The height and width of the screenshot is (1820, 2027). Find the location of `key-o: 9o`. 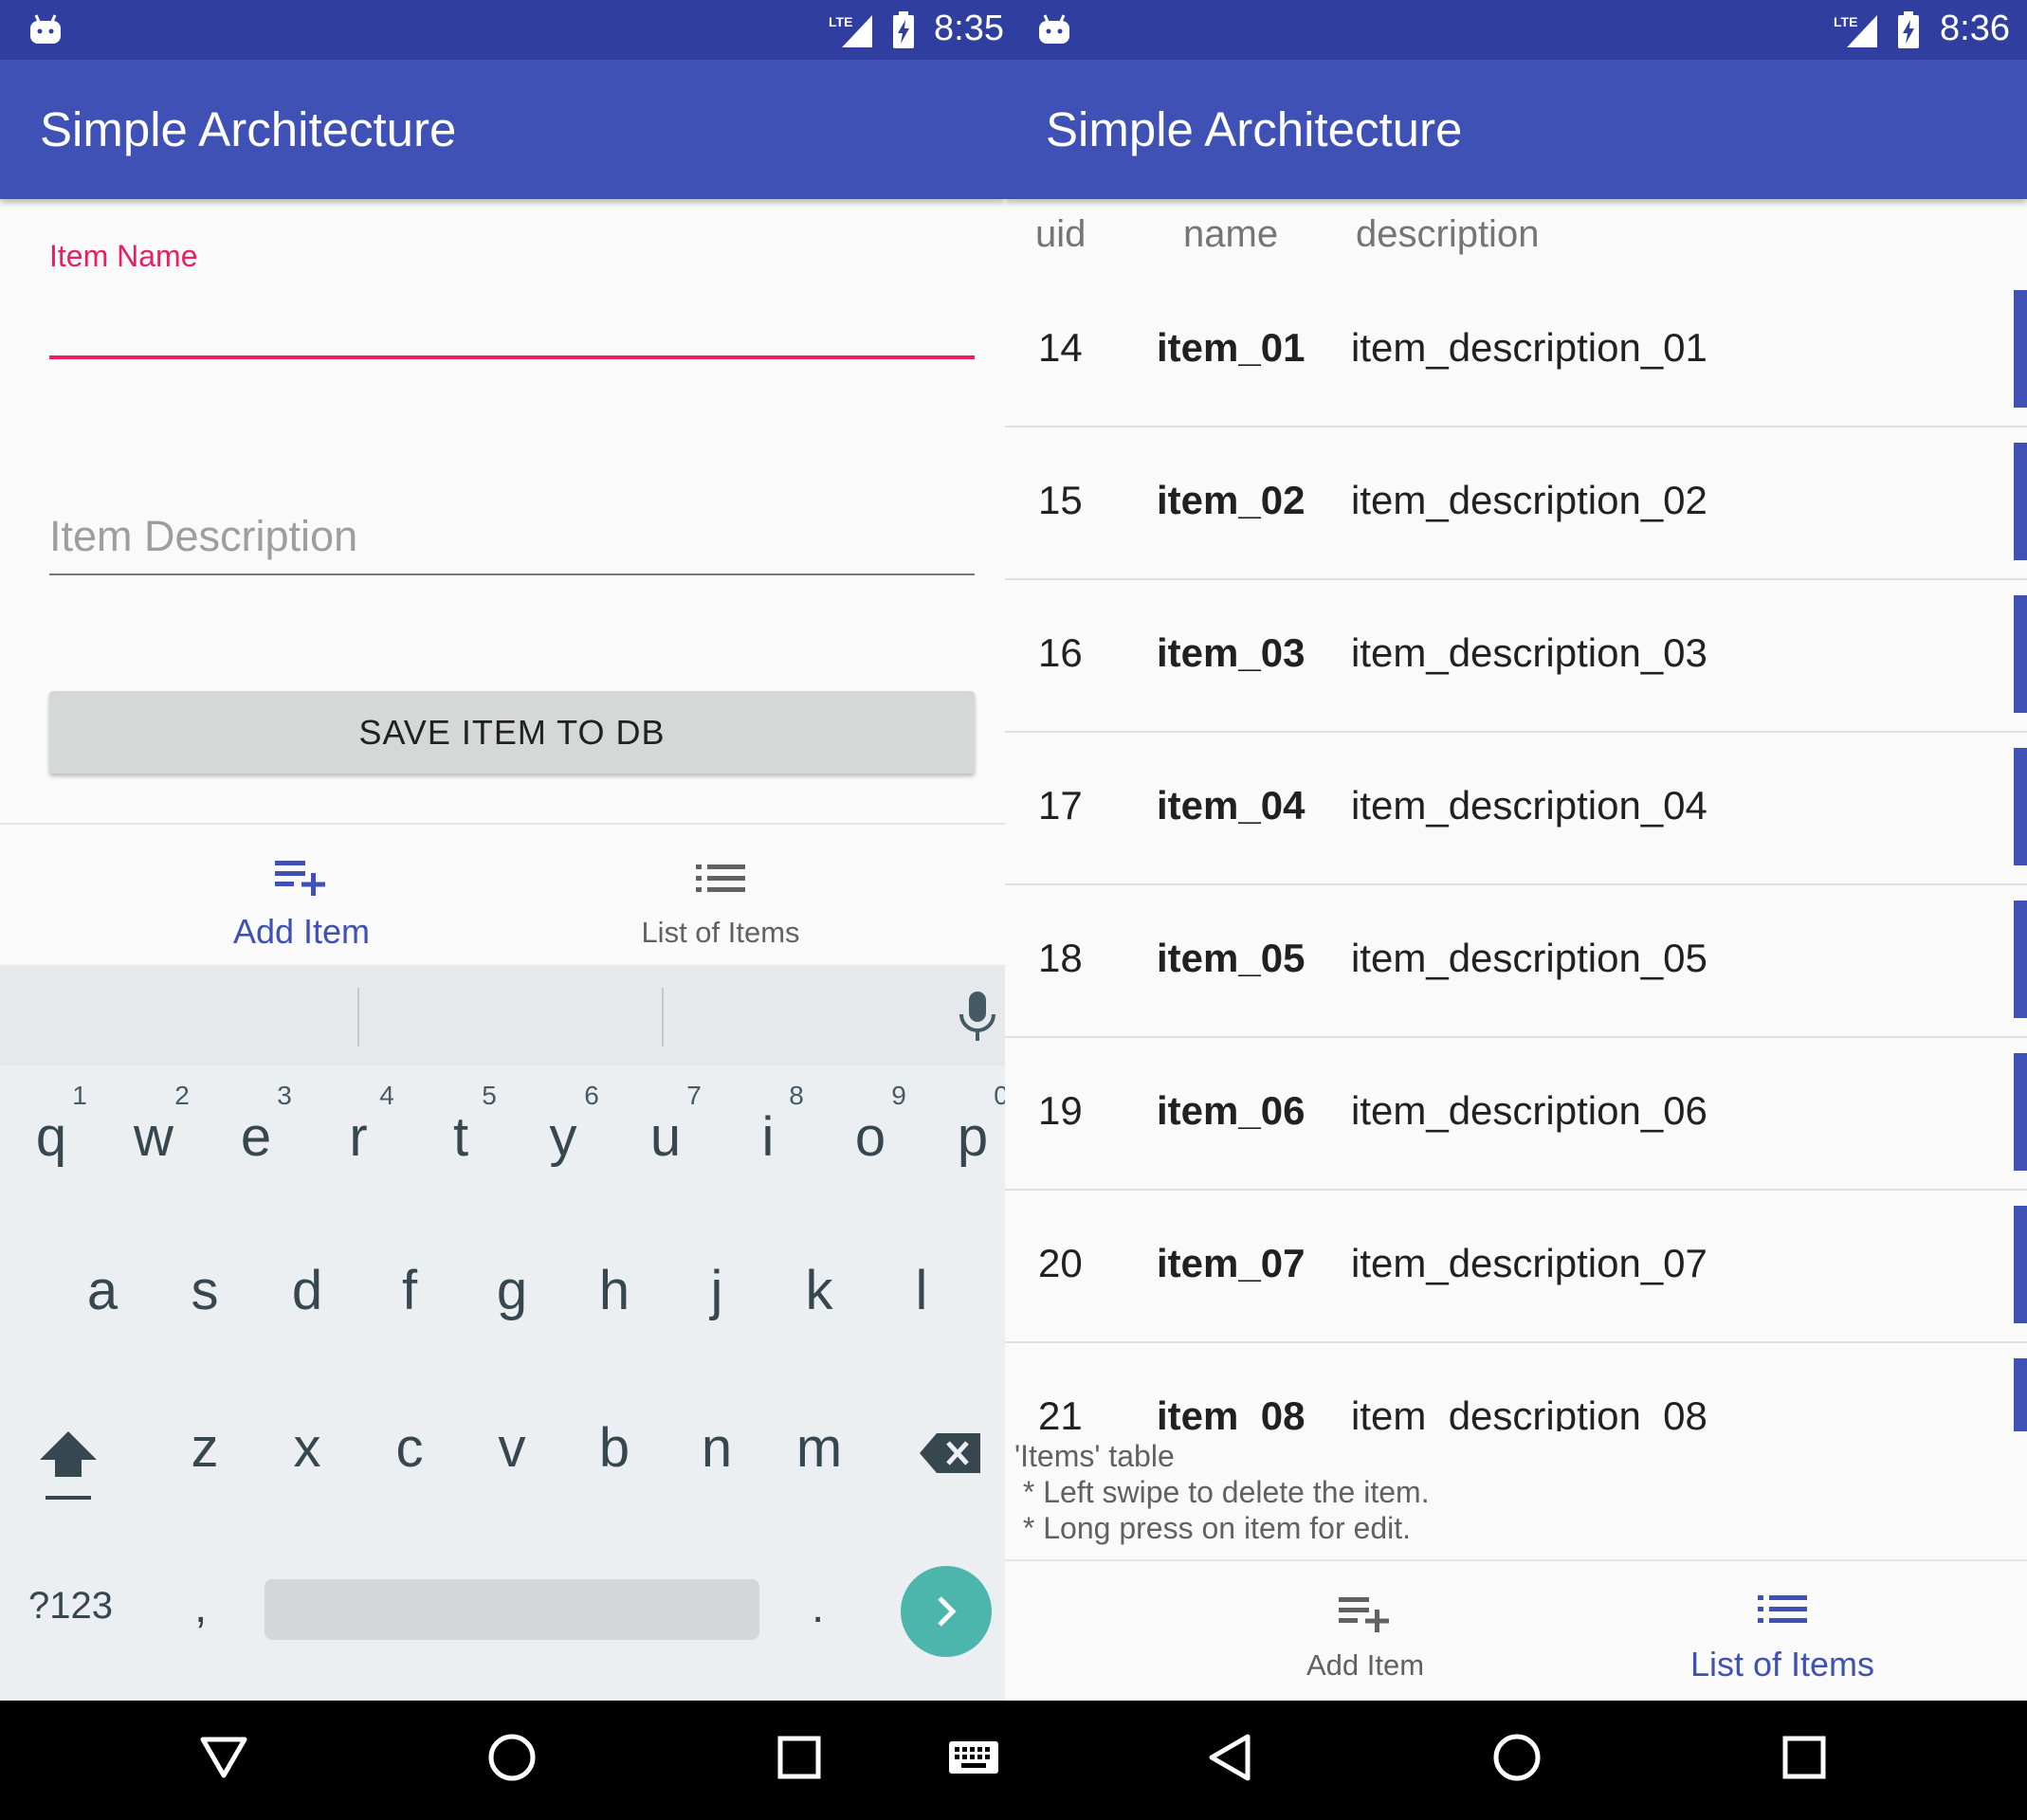

key-o: 9o is located at coordinates (870, 1136).